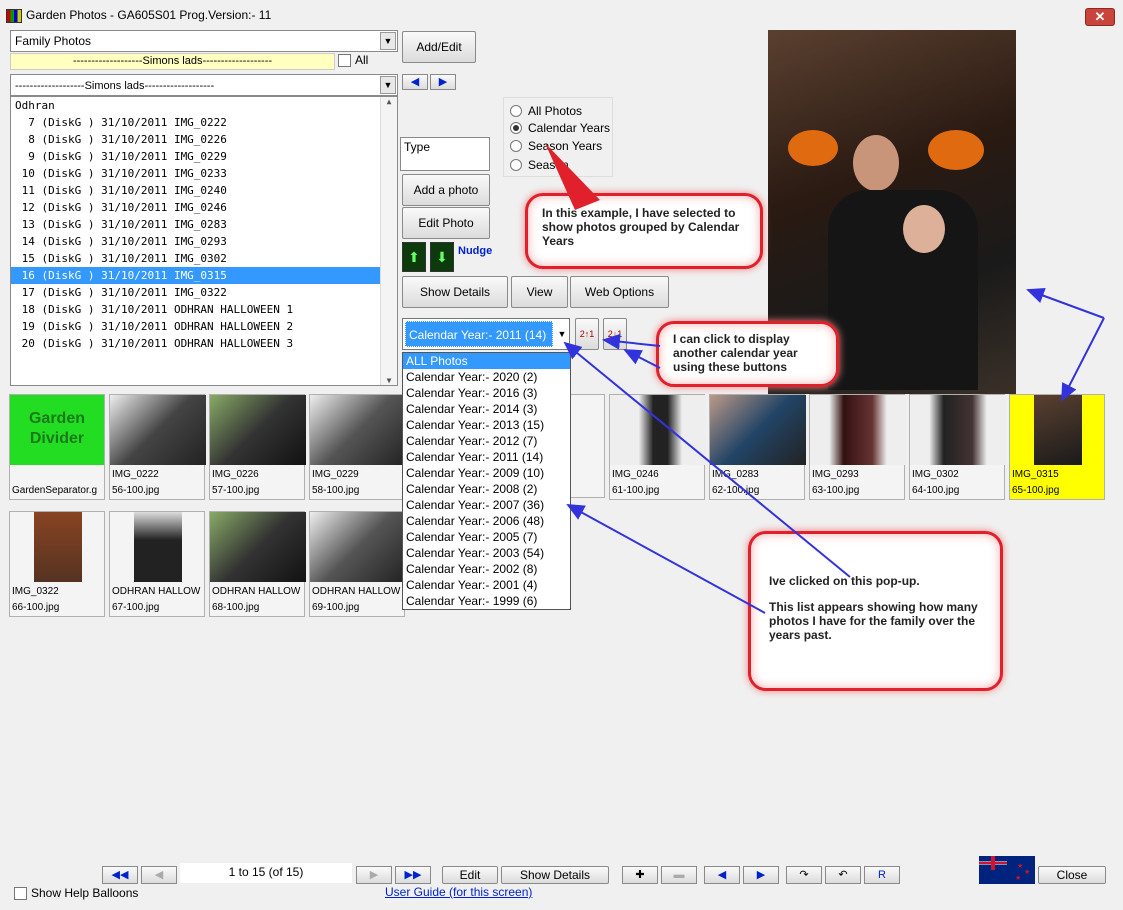 This screenshot has width=1123, height=910. I want to click on add-icon: ✚, so click(640, 875).